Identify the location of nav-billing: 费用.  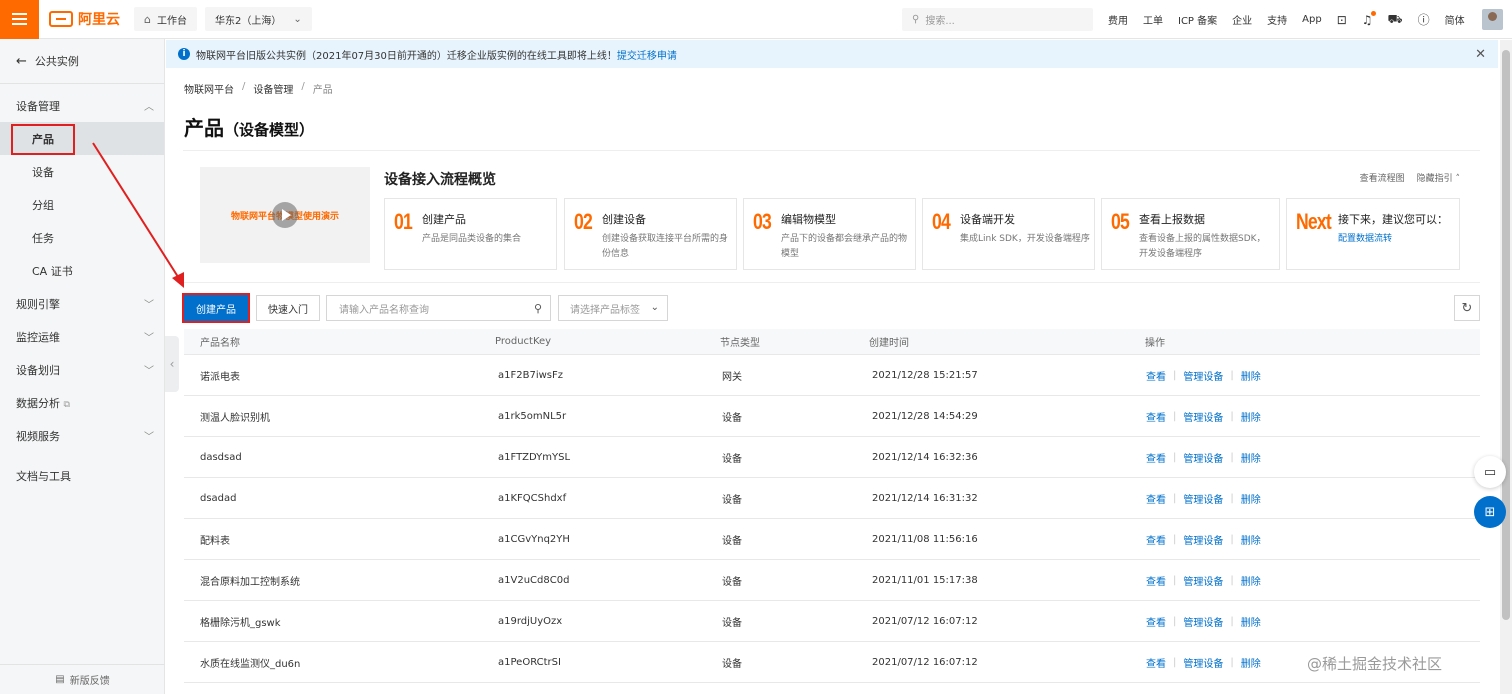
(1118, 19).